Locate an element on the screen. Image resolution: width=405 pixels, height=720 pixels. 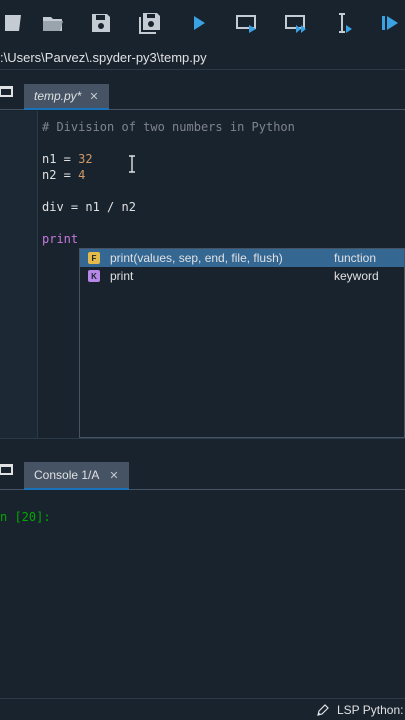
new-file-button is located at coordinates (15, 23).